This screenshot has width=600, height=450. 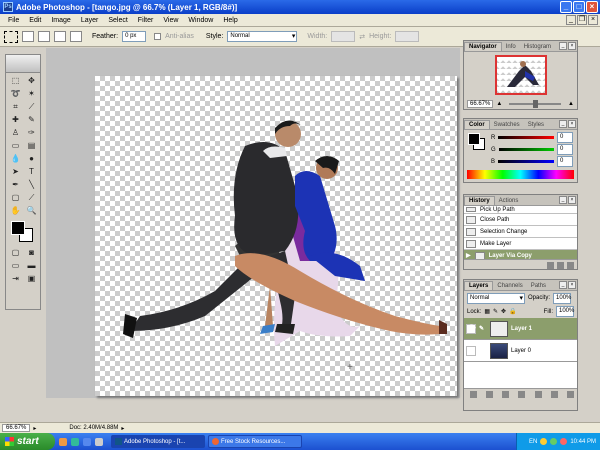 What do you see at coordinates (520, 220) in the screenshot?
I see `history-item: Close Path` at bounding box center [520, 220].